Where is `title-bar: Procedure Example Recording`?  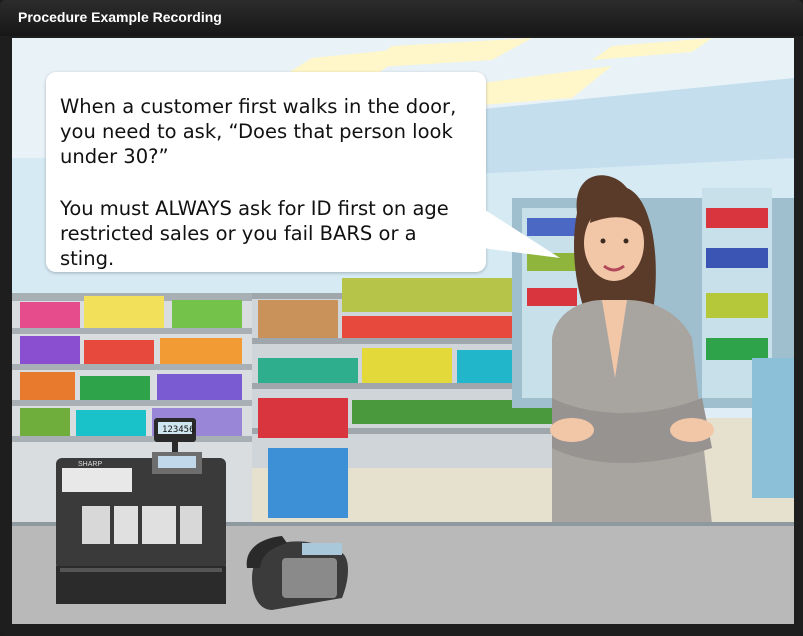
title-bar: Procedure Example Recording is located at coordinates (401, 18).